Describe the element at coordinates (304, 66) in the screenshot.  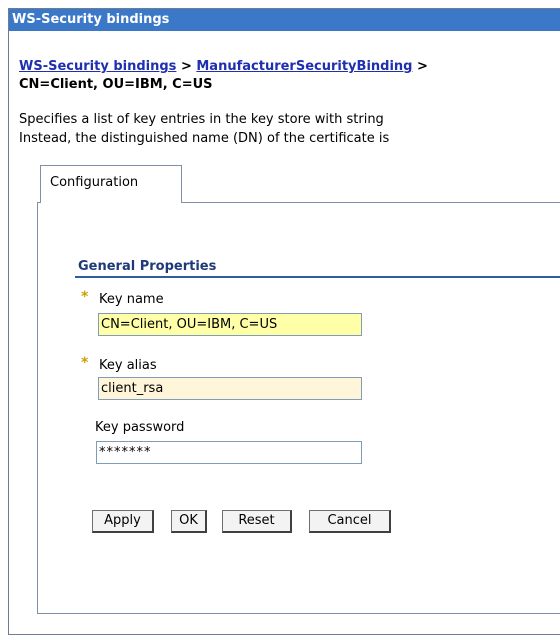
I see `breadcrumb-link-manufacturer-security-binding: ManufacturerSecurityBinding` at that location.